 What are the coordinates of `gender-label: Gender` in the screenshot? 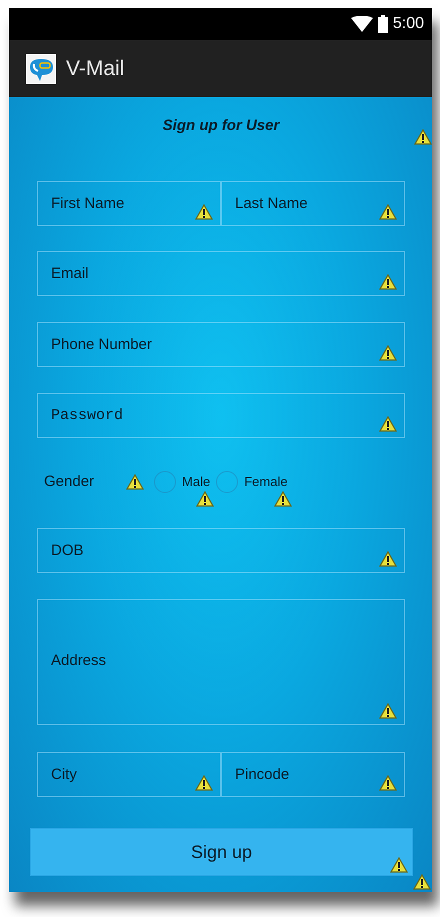 It's located at (69, 482).